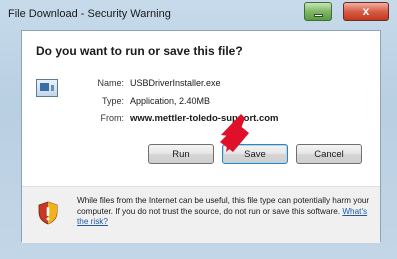 This screenshot has height=259, width=397. I want to click on title-bar: File Download - Security Warning x, so click(198, 15).